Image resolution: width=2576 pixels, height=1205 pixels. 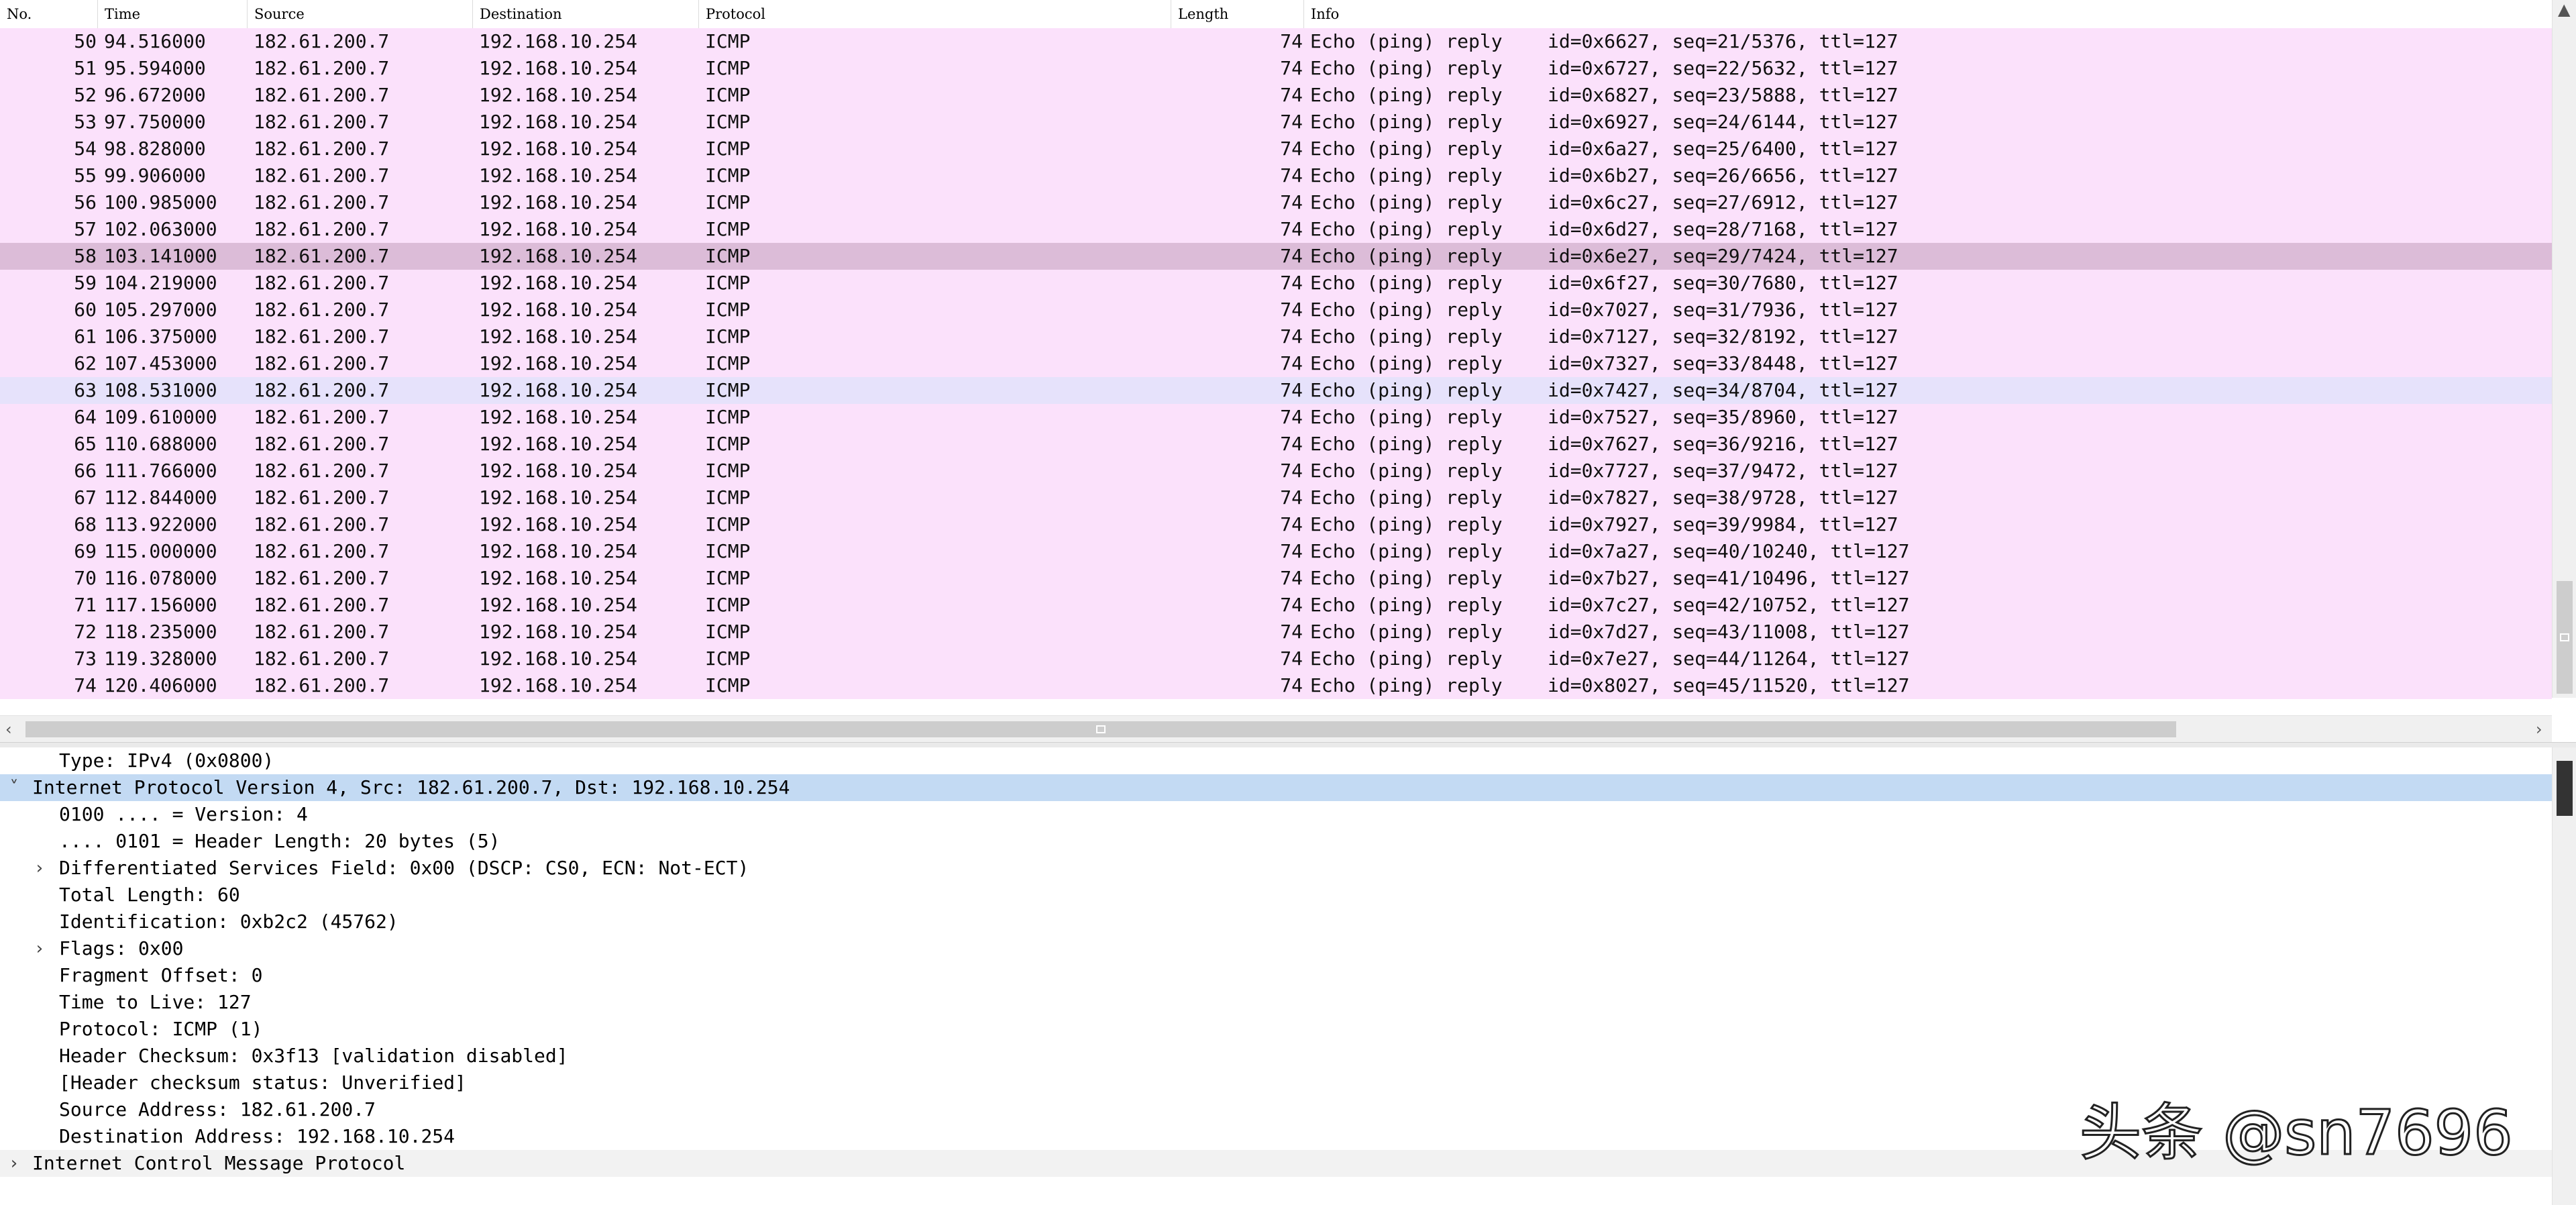 What do you see at coordinates (85, 363) in the screenshot?
I see `packet-no: 62` at bounding box center [85, 363].